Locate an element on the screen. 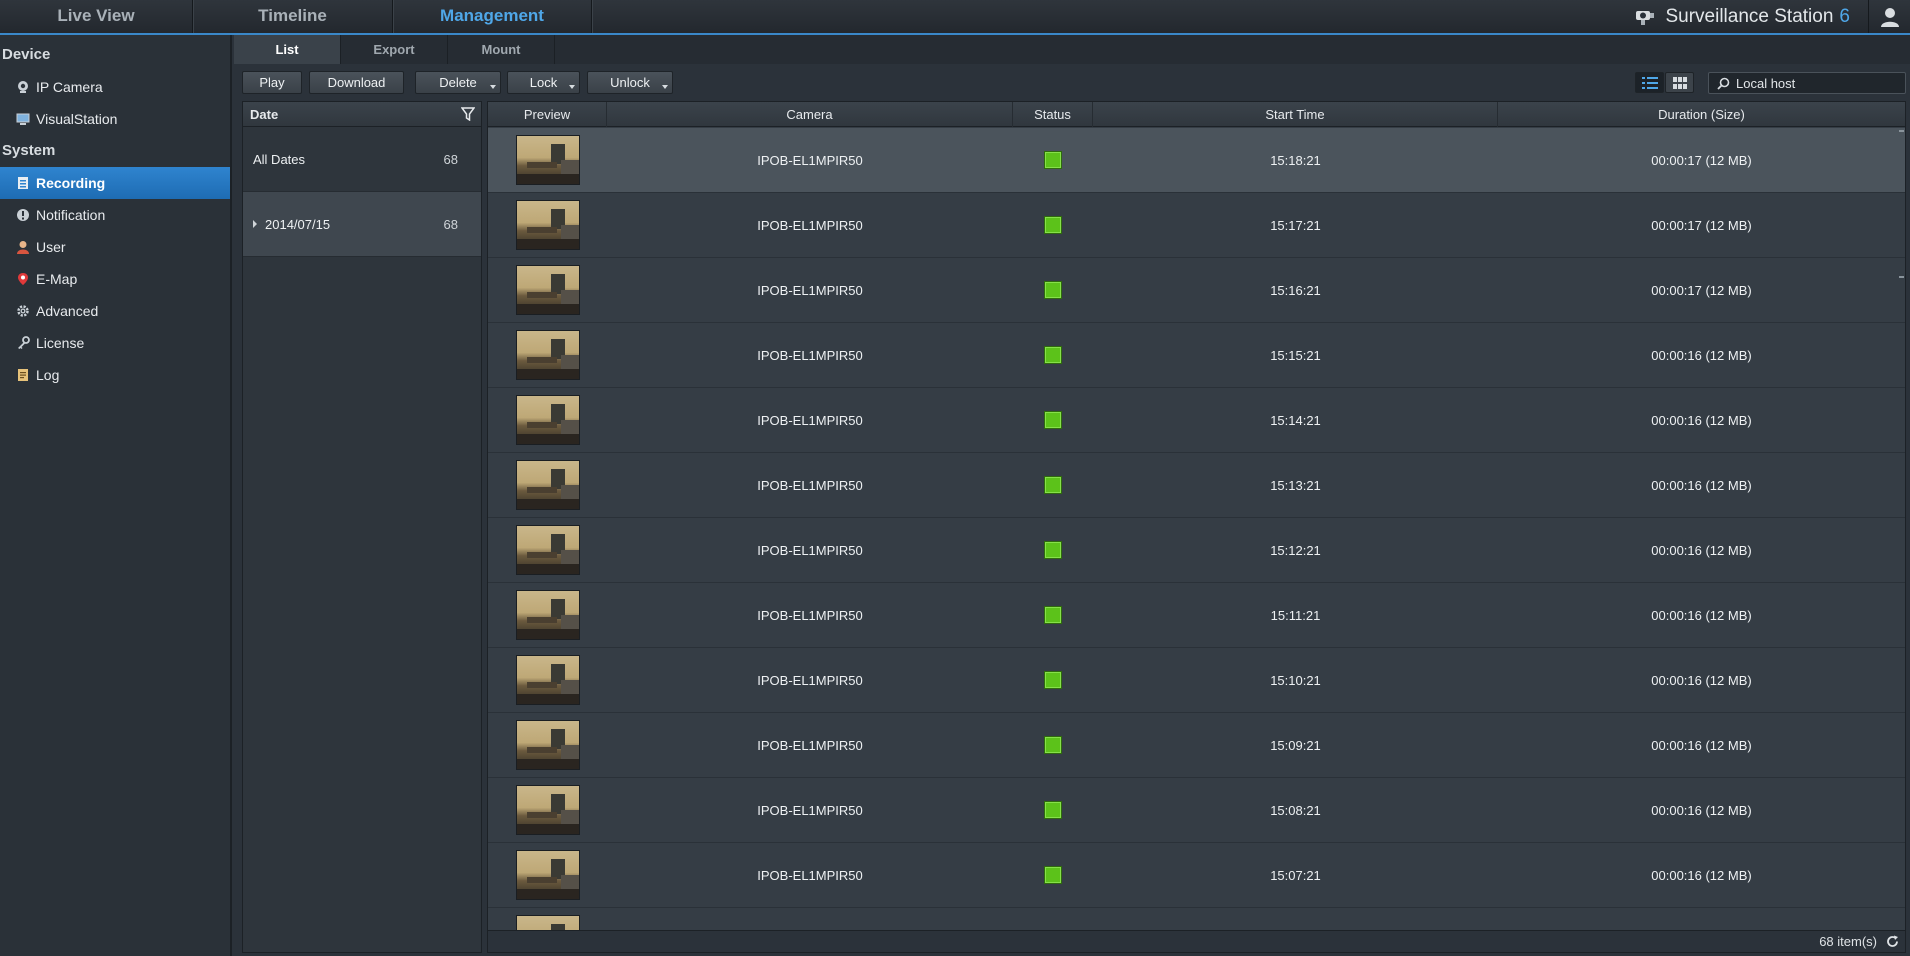 The width and height of the screenshot is (1910, 956). date-row-all-dates: All Dates 68 is located at coordinates (362, 159).